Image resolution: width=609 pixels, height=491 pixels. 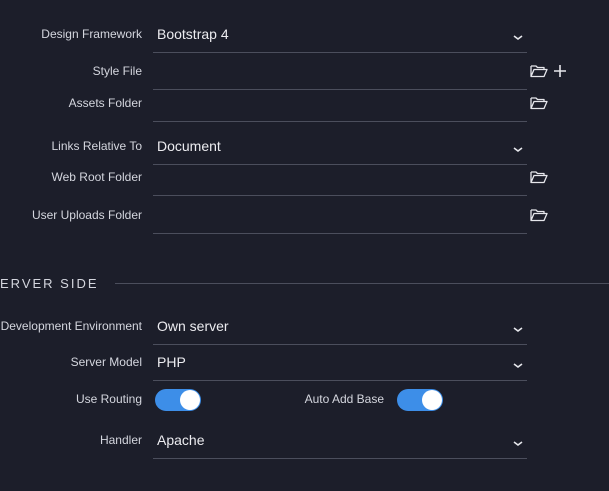 I want to click on server-model-row: Server Model PHP, so click(x=304, y=362).